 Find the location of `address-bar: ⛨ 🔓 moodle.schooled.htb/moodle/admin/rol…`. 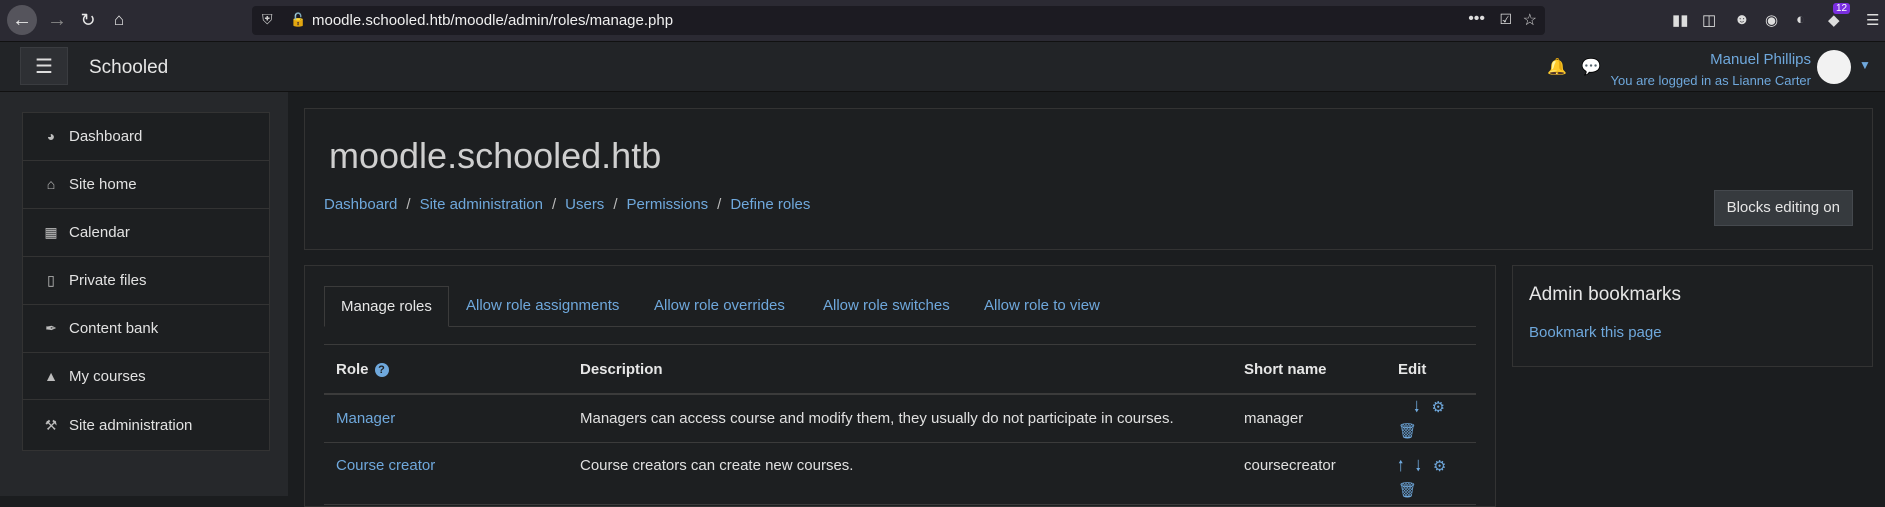

address-bar: ⛨ 🔓 moodle.schooled.htb/moodle/admin/rol… is located at coordinates (898, 20).